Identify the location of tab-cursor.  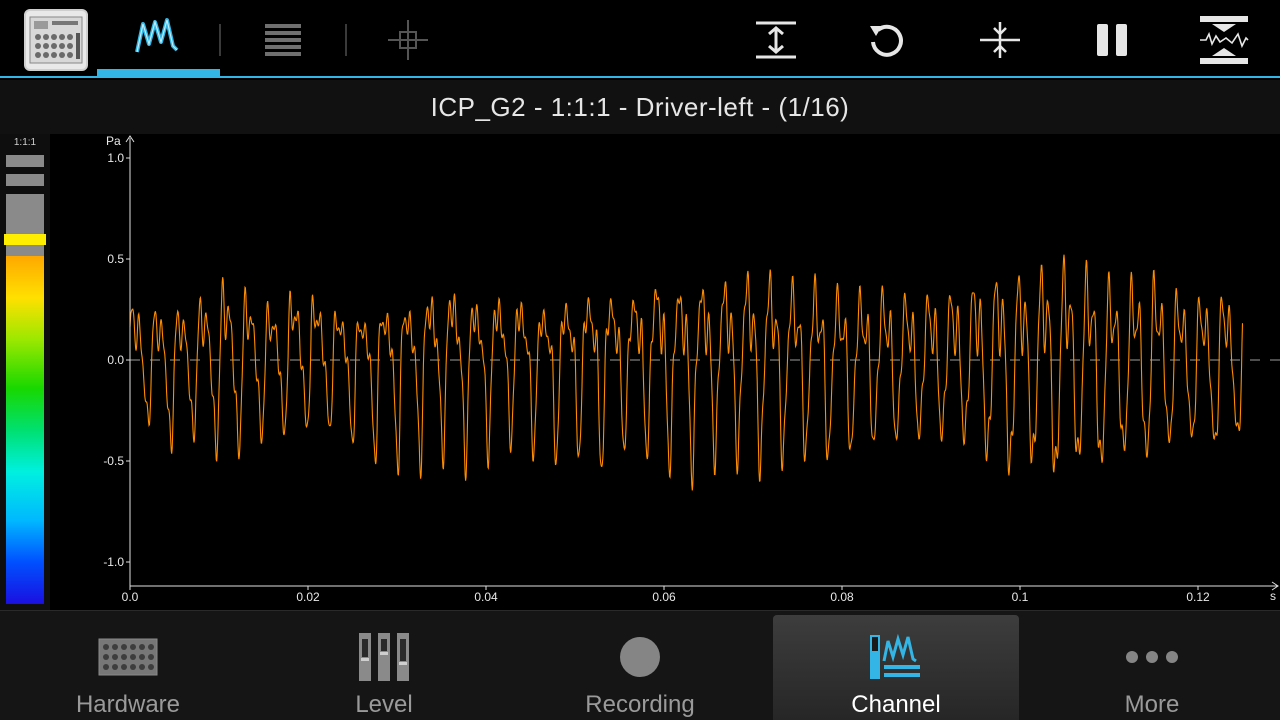
(408, 39).